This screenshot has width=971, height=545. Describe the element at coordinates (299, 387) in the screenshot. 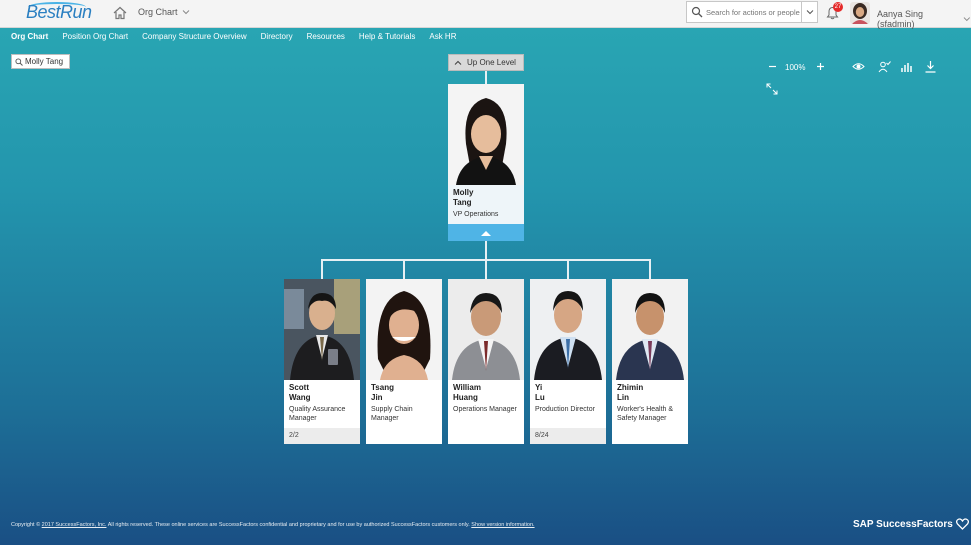

I see `first-name: Scott` at that location.